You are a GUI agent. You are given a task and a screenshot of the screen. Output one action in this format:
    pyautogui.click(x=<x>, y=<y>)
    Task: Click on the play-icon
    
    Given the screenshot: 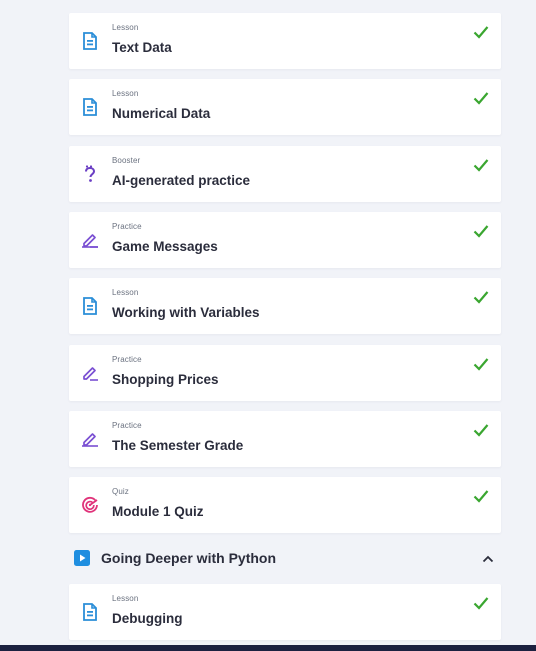 What is the action you would take?
    pyautogui.click(x=82, y=558)
    